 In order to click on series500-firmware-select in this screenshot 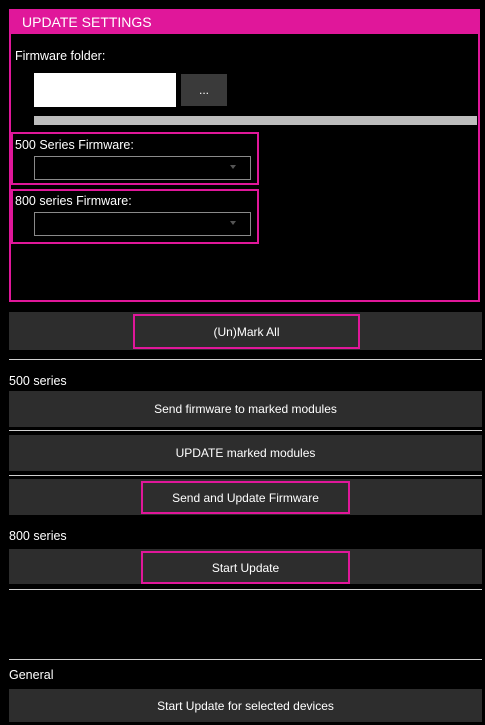, I will do `click(142, 168)`.